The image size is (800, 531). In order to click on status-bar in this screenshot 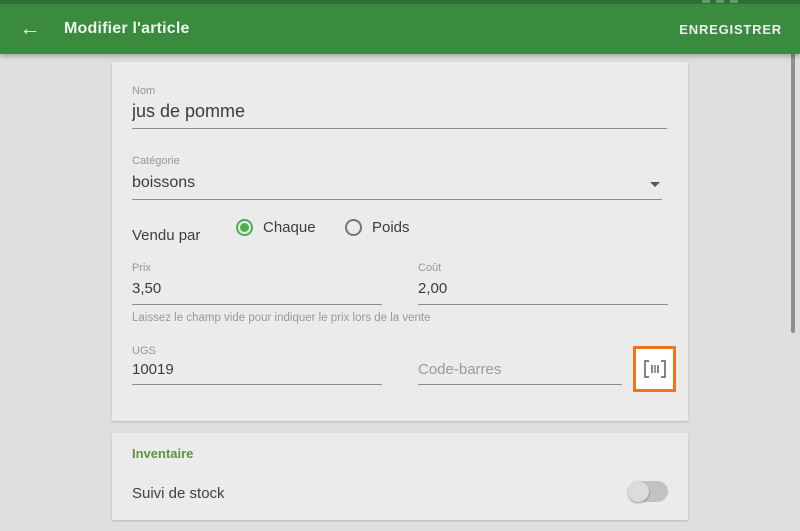, I will do `click(400, 2)`.